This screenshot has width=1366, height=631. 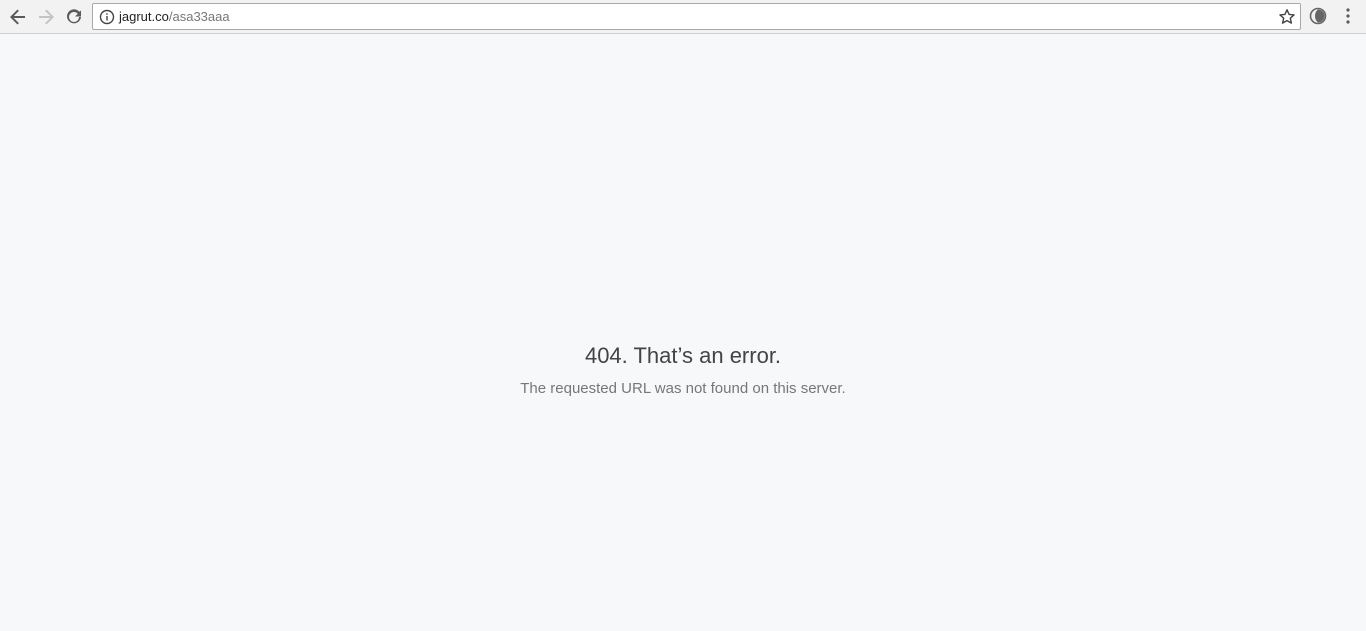 I want to click on reload-button, so click(x=74, y=17).